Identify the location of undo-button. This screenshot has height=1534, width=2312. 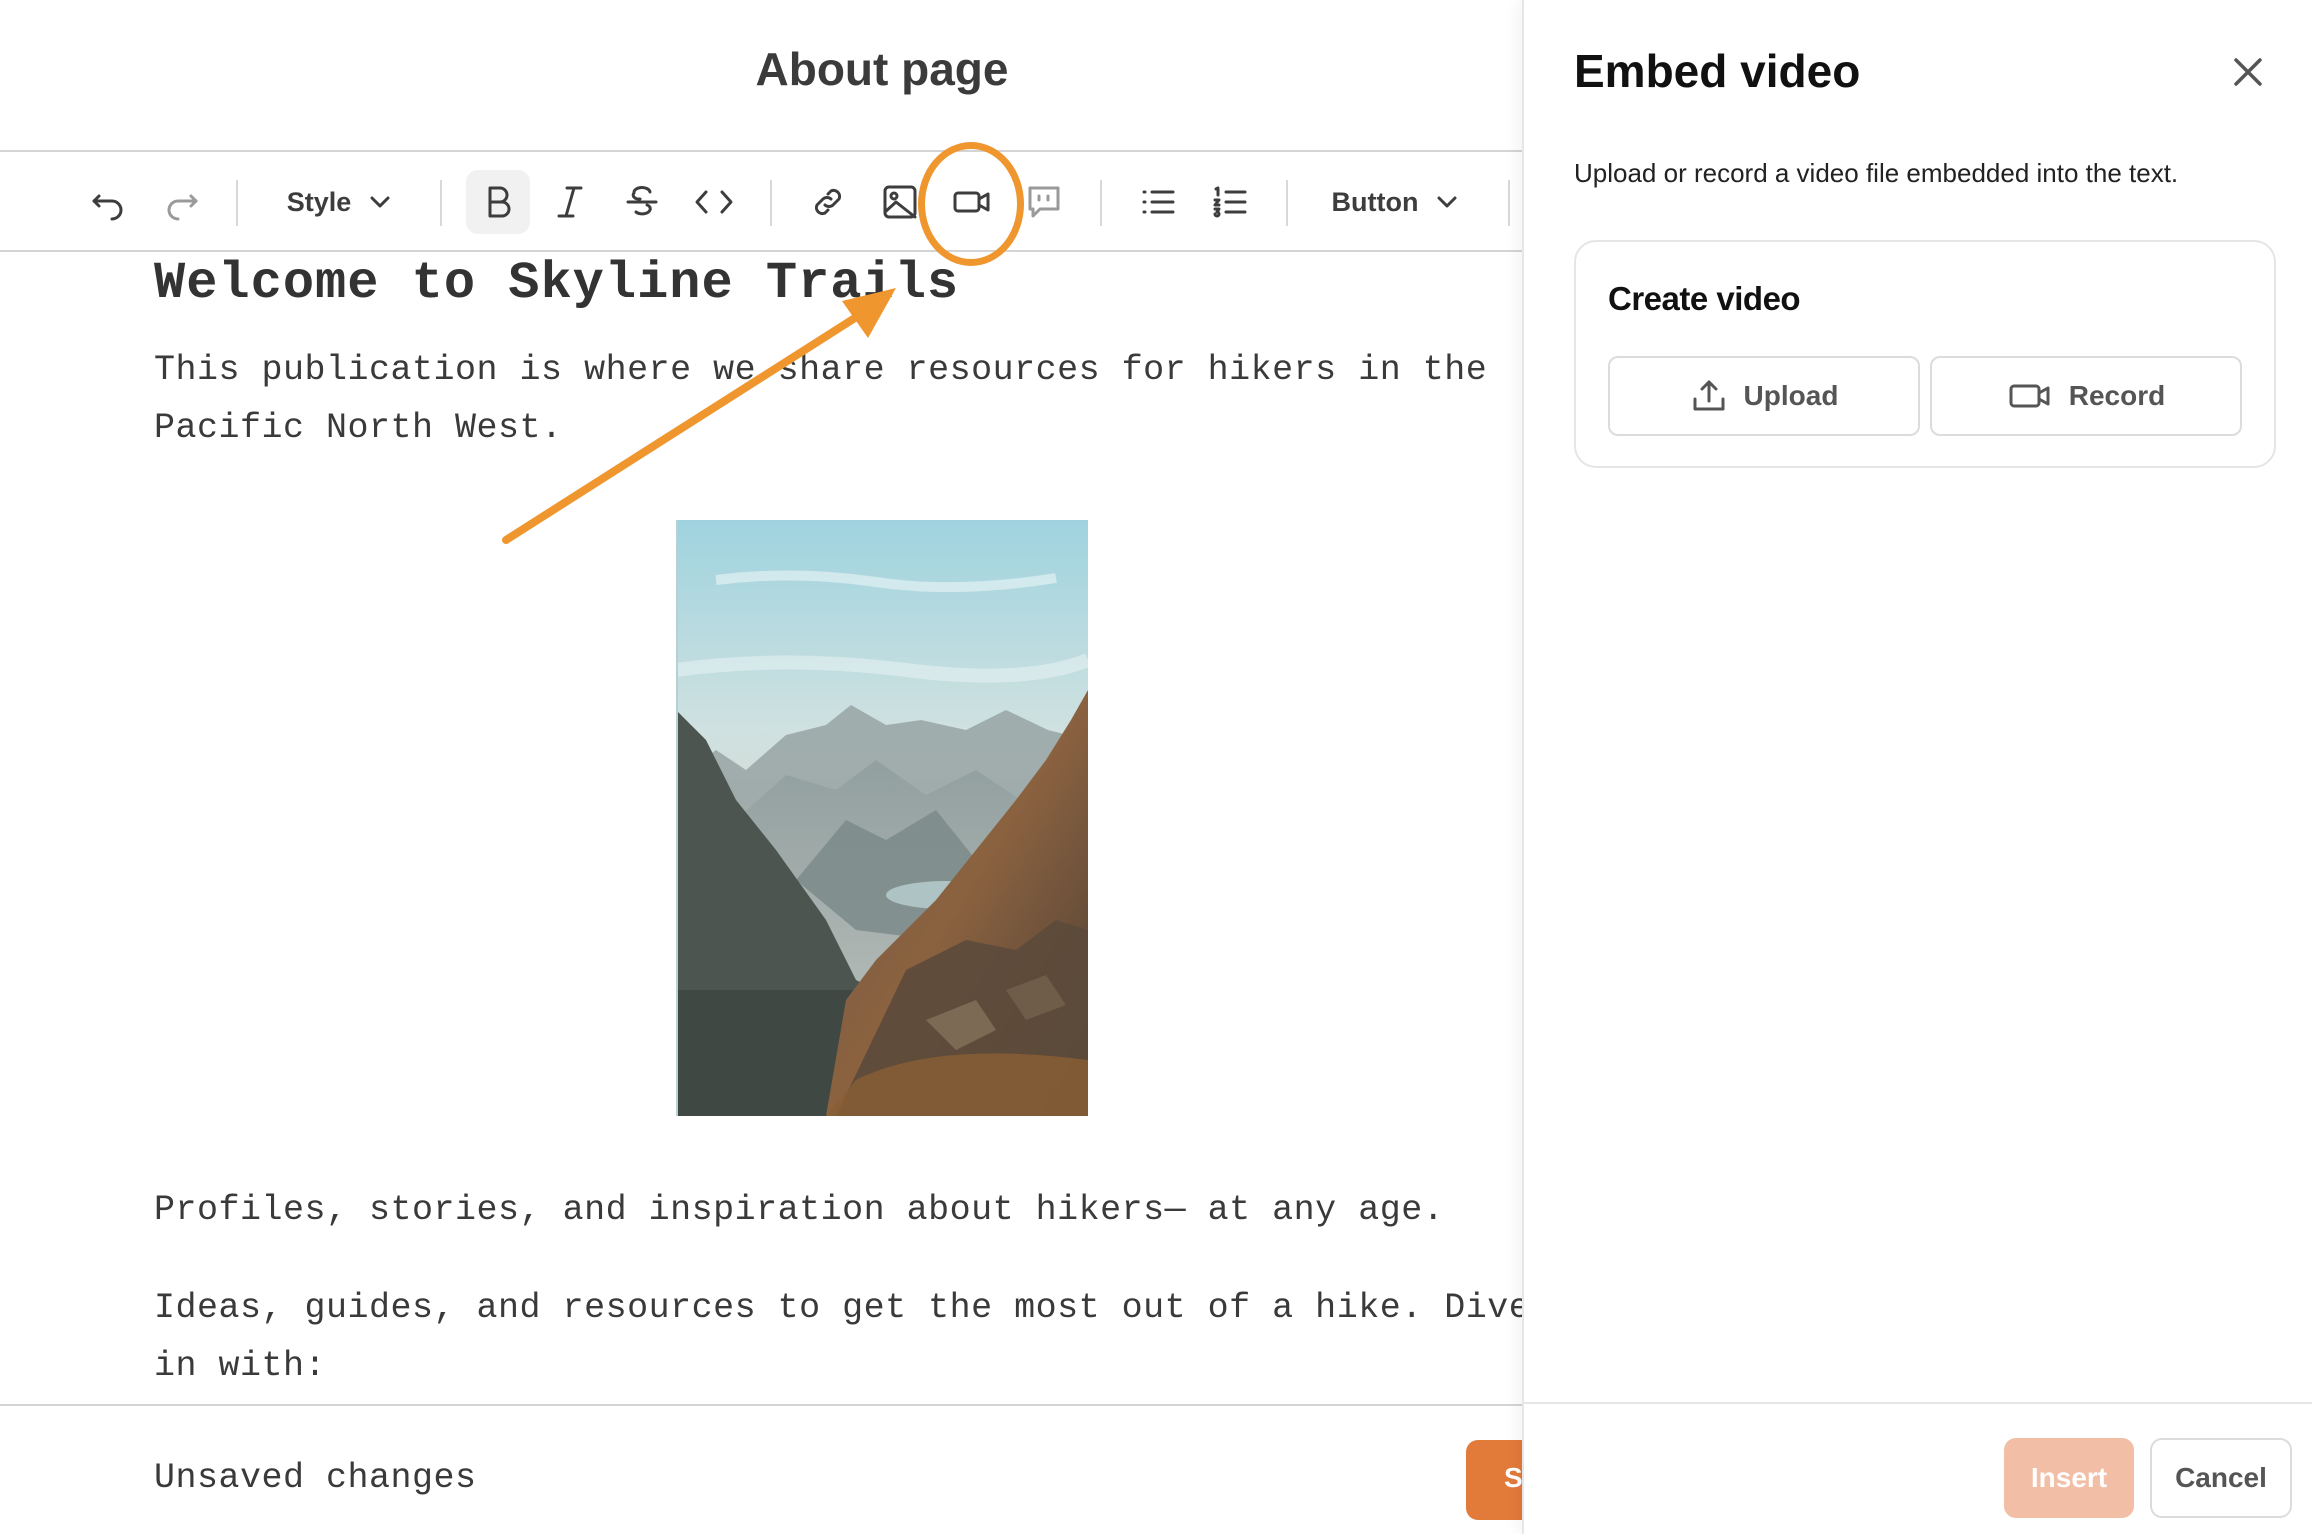
(108, 202).